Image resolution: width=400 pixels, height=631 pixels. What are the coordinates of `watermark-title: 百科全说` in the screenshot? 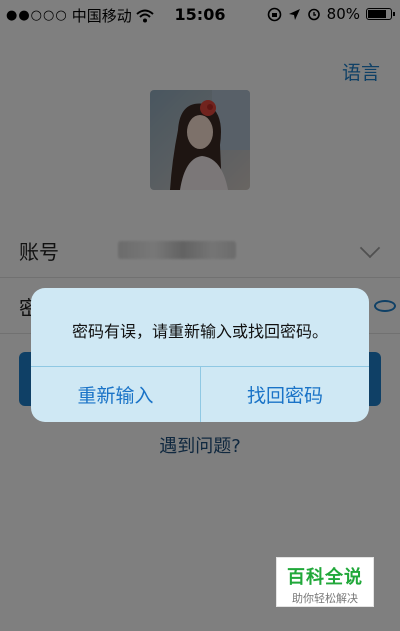 It's located at (325, 577).